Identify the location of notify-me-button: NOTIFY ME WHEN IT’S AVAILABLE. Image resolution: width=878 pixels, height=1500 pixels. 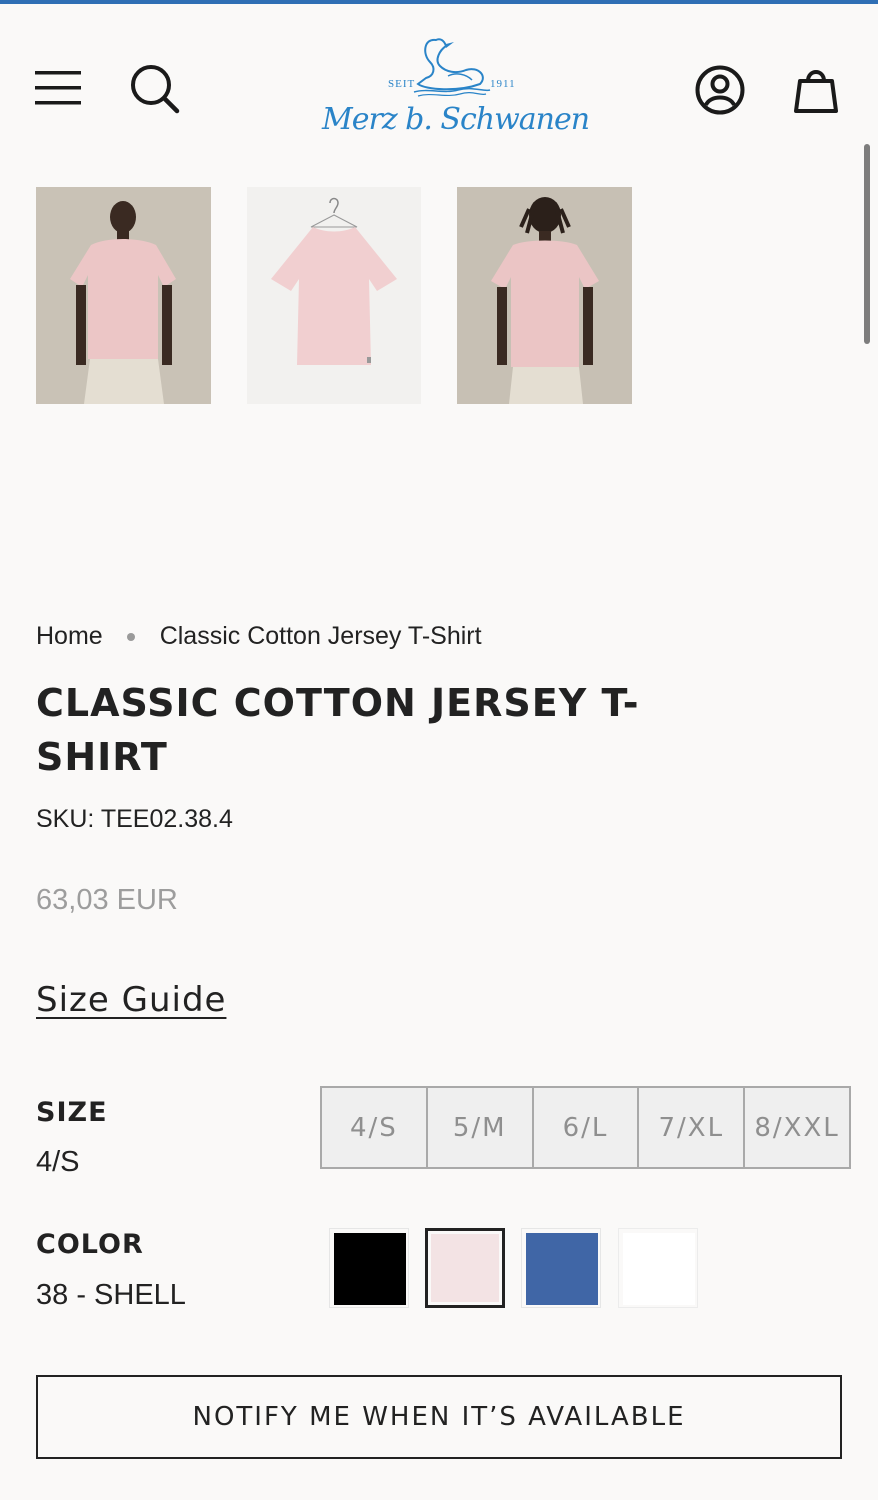
(439, 1417).